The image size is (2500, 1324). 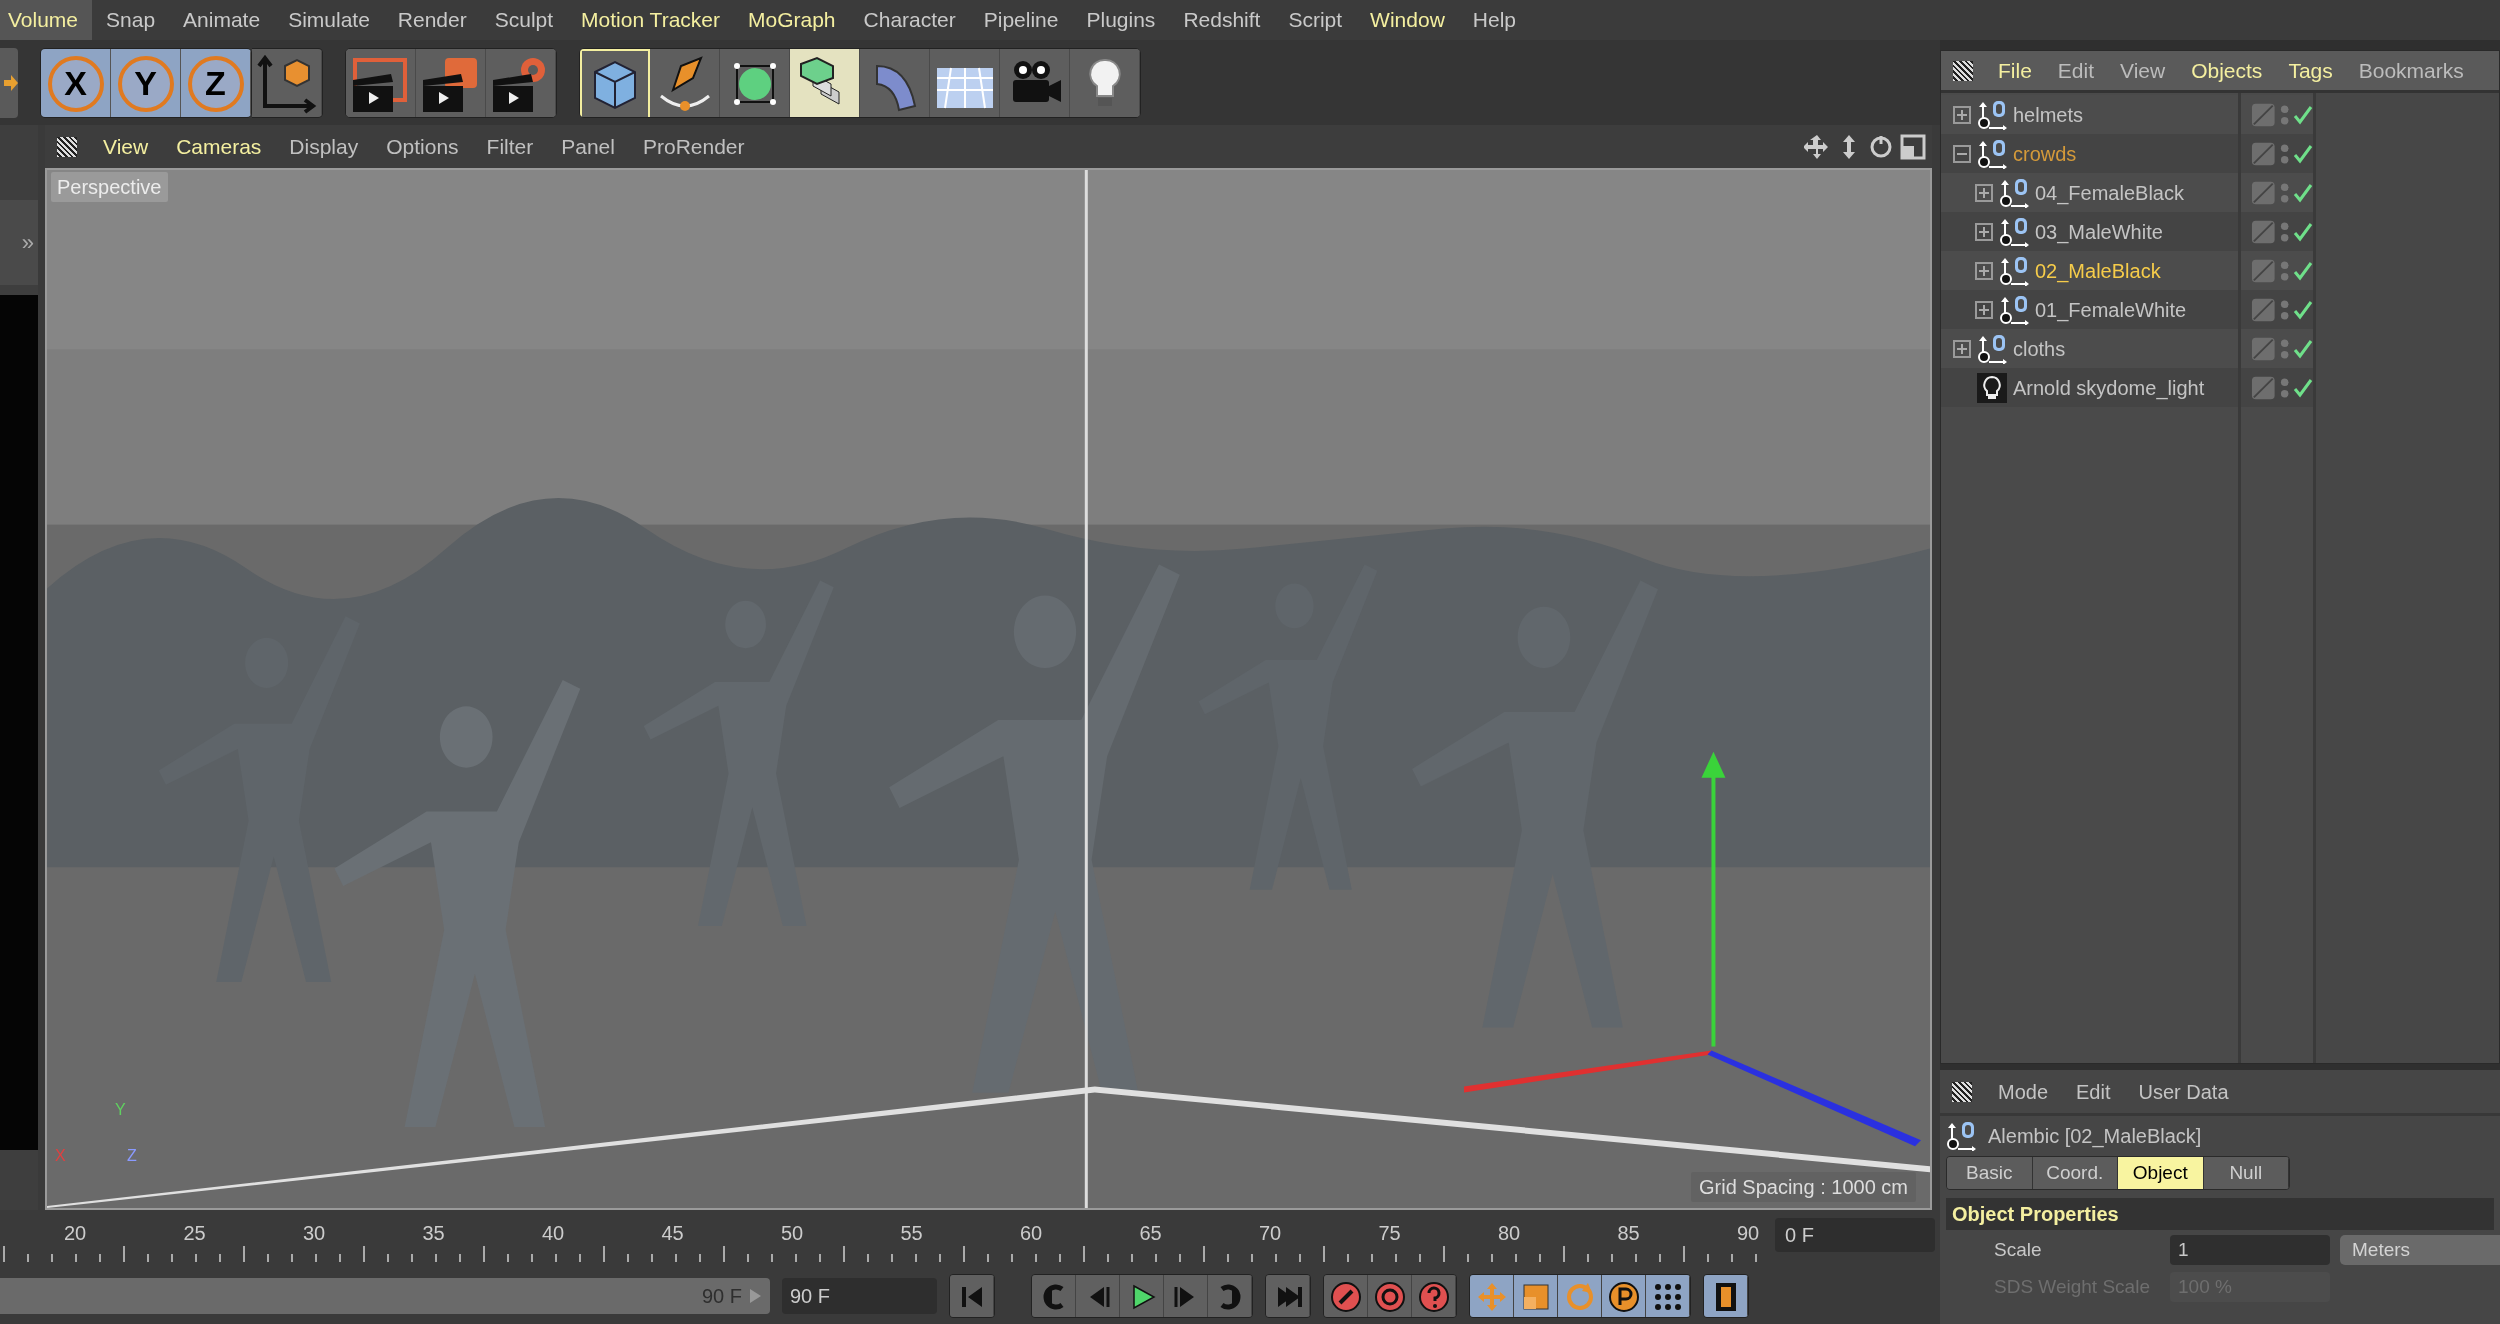 I want to click on menu-item: Cameras, so click(x=219, y=146).